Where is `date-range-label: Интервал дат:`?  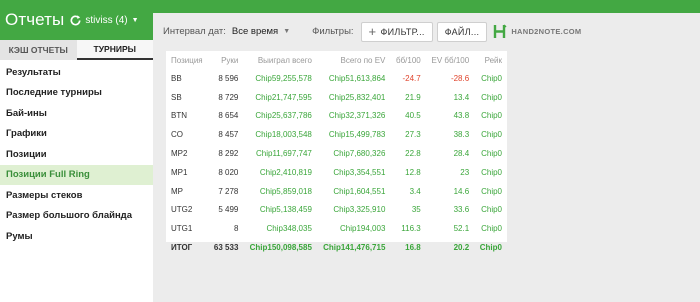 date-range-label: Интервал дат: is located at coordinates (194, 31).